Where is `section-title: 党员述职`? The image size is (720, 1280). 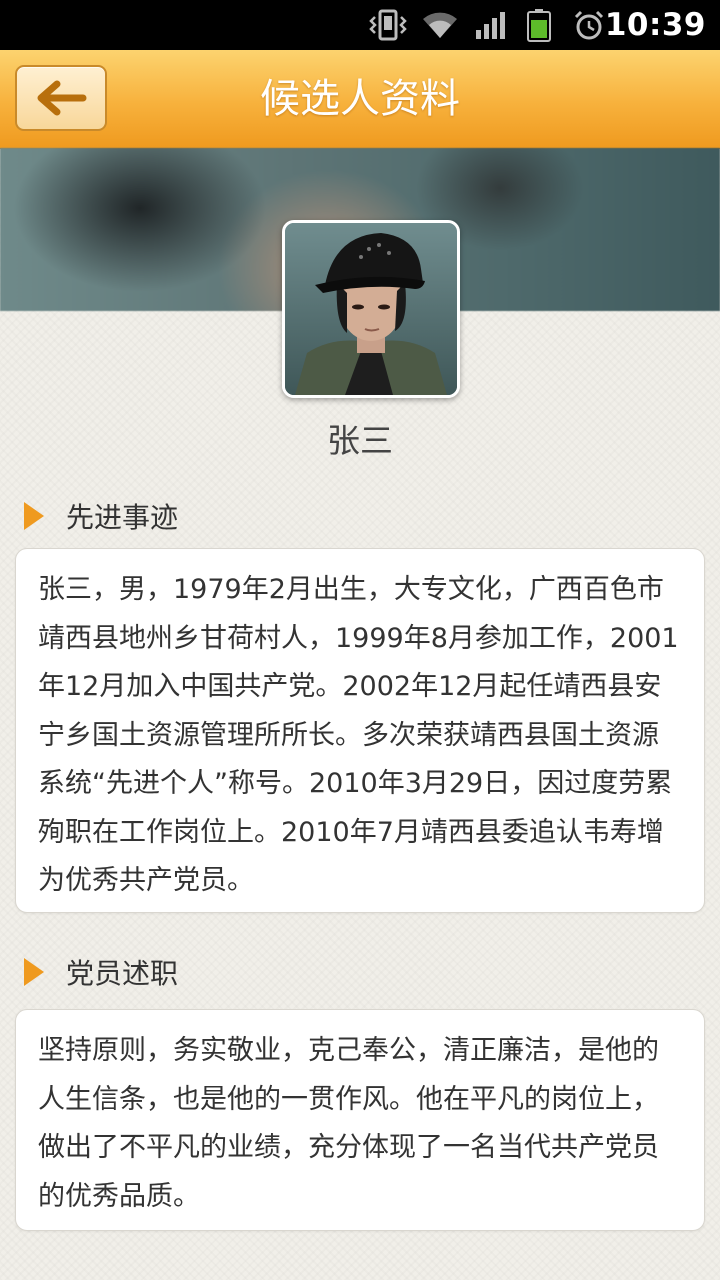 section-title: 党员述职 is located at coordinates (122, 973).